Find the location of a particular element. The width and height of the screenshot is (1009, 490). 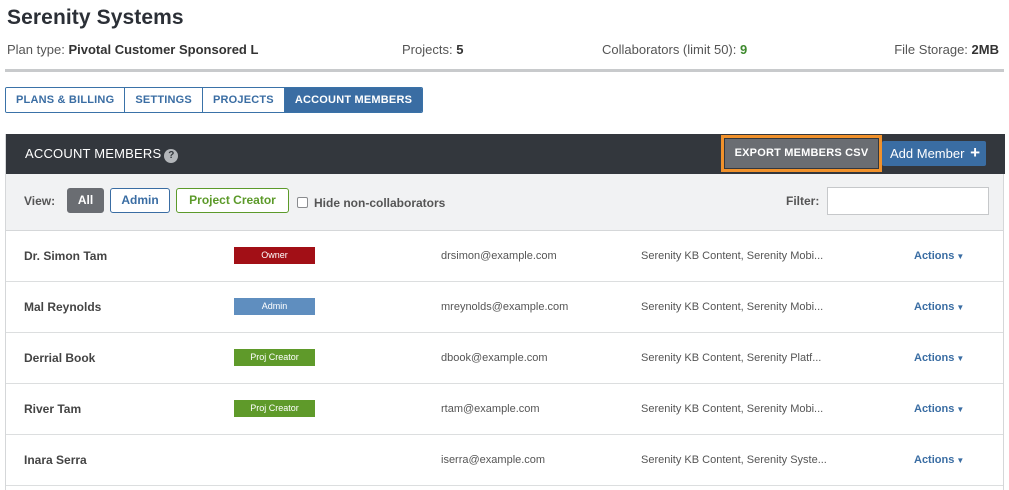

projects-count: Projects: 5 is located at coordinates (432, 49).